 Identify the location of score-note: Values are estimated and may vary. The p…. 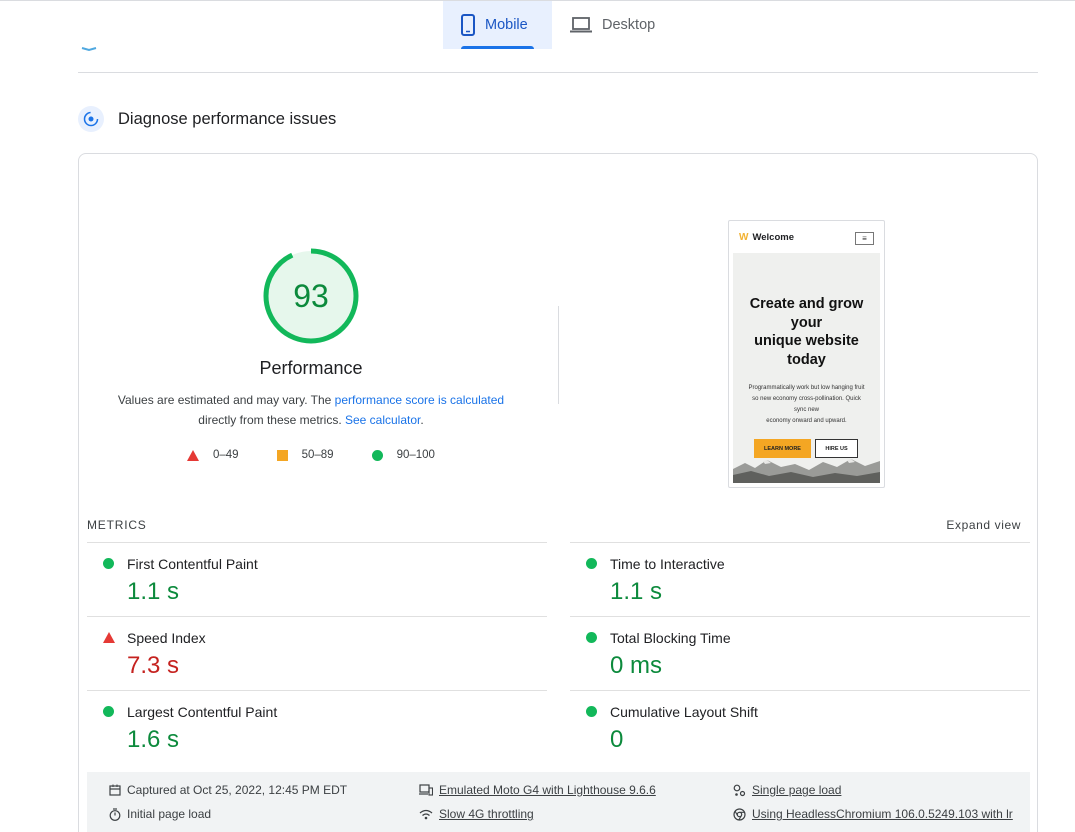
(311, 410).